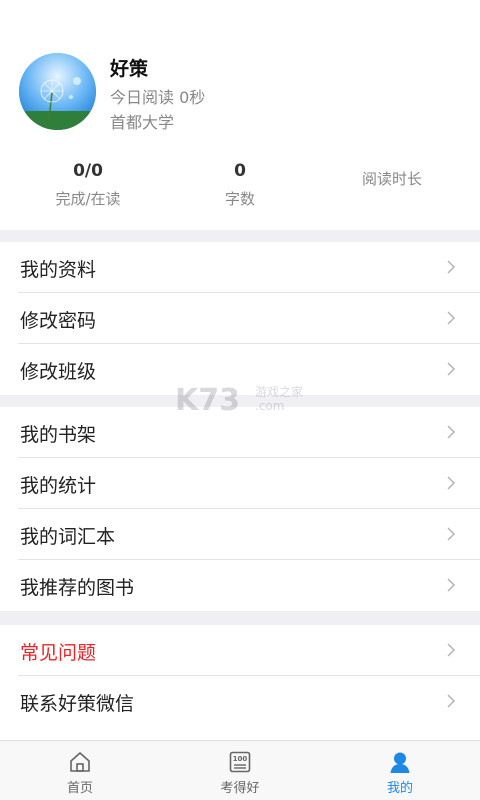 Image resolution: width=480 pixels, height=800 pixels. What do you see at coordinates (400, 762) in the screenshot?
I see `user-icon` at bounding box center [400, 762].